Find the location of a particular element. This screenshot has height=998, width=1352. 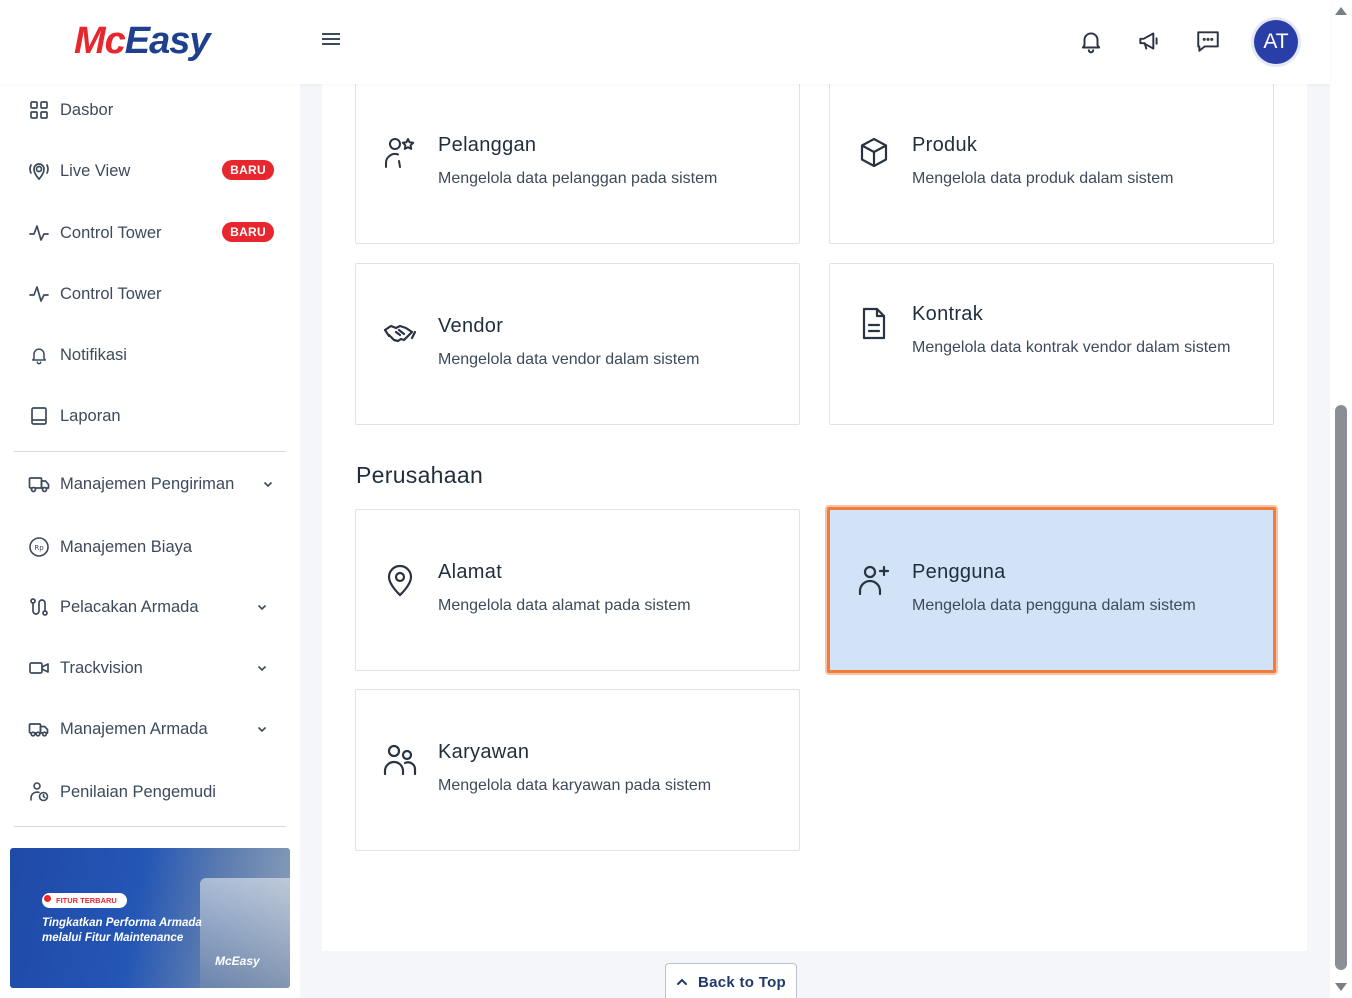

rupiah-coin-icon: Rp is located at coordinates (39, 547).